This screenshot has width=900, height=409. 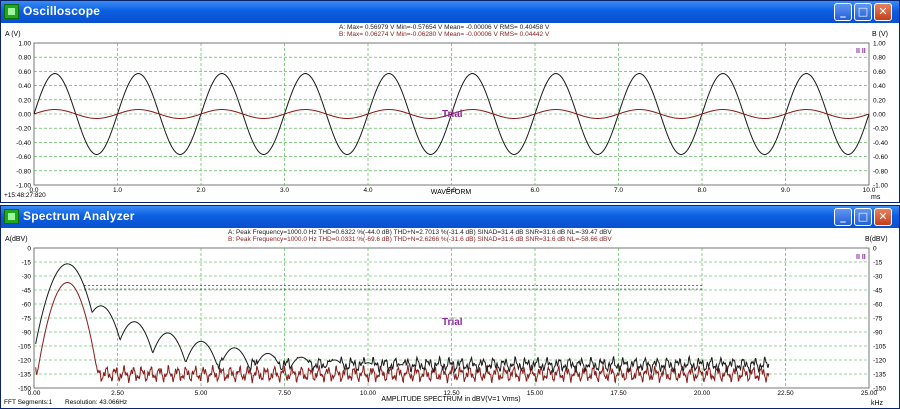 What do you see at coordinates (880, 171) in the screenshot?
I see `y-tick-label-right: -0.80` at bounding box center [880, 171].